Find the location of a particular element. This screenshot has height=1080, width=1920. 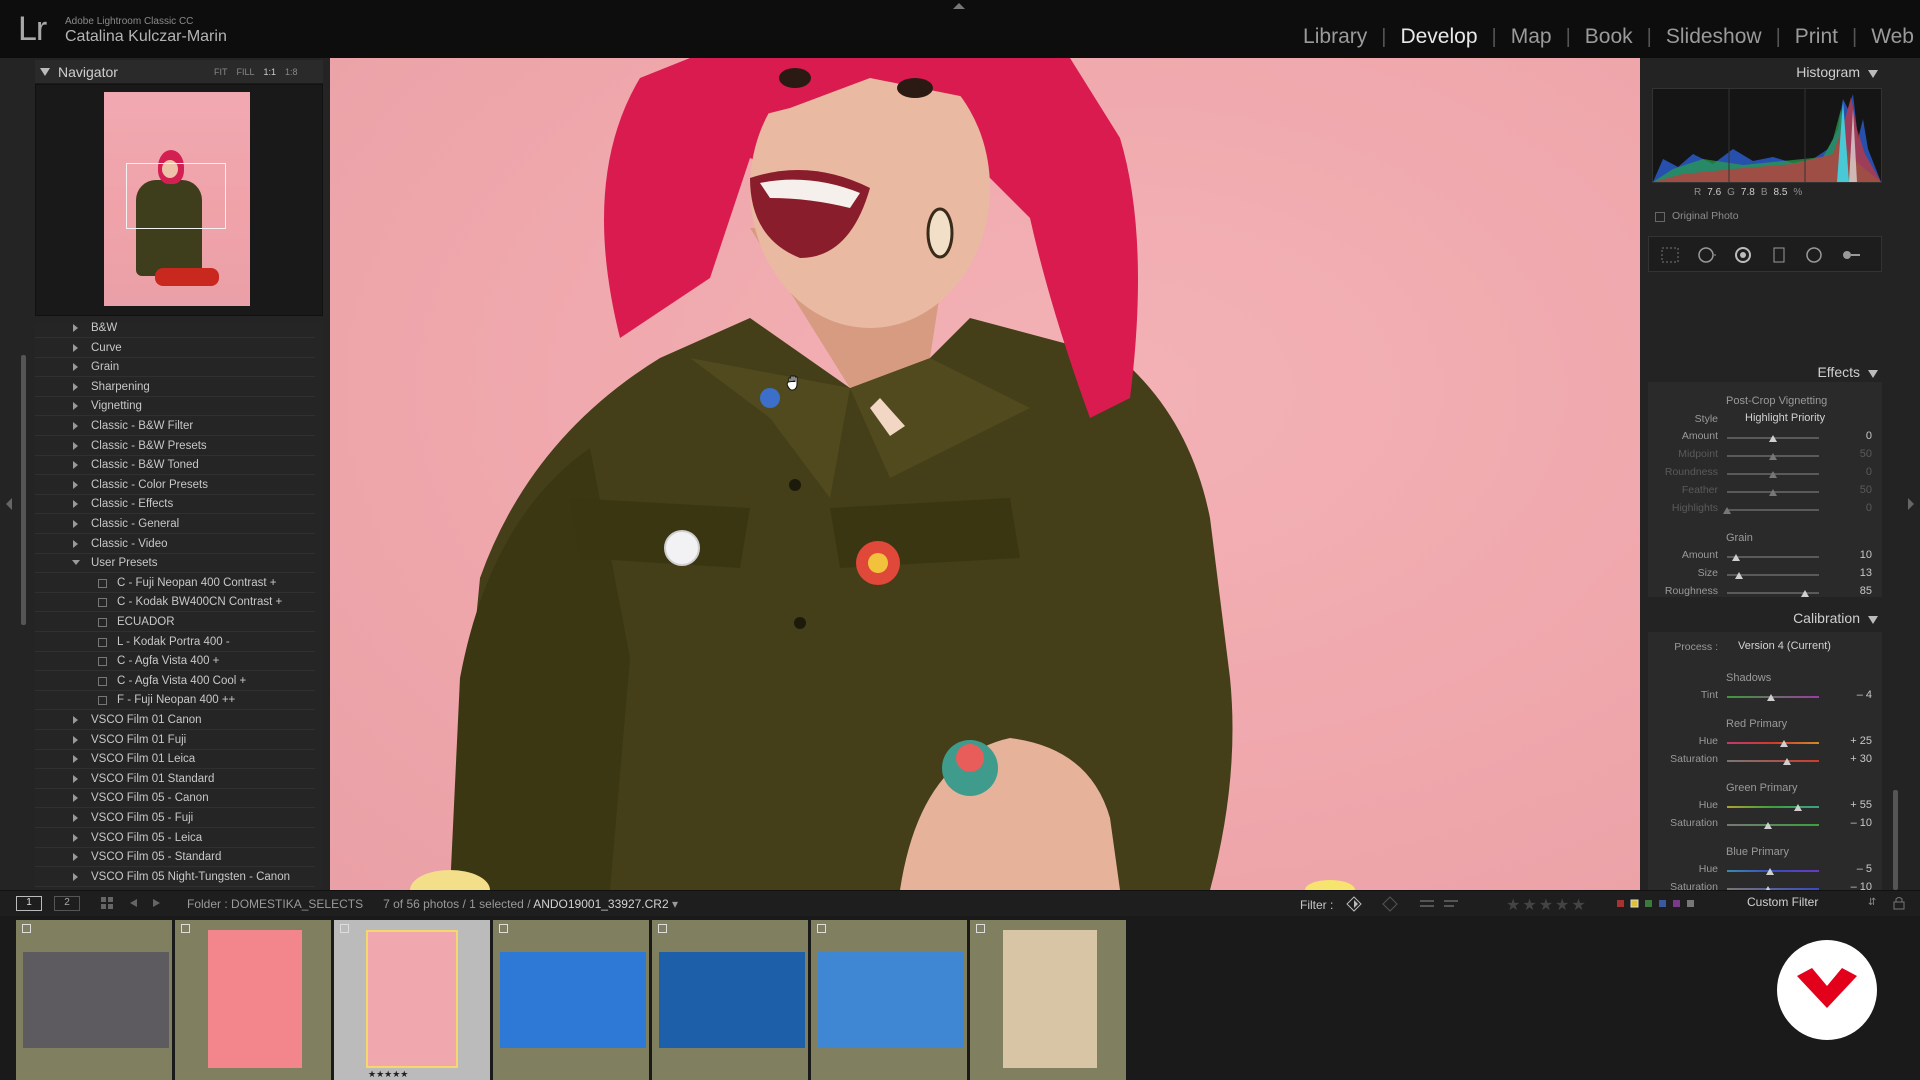

preset-folder-item: VSCO Film 01 Fuji is located at coordinates (175, 740).